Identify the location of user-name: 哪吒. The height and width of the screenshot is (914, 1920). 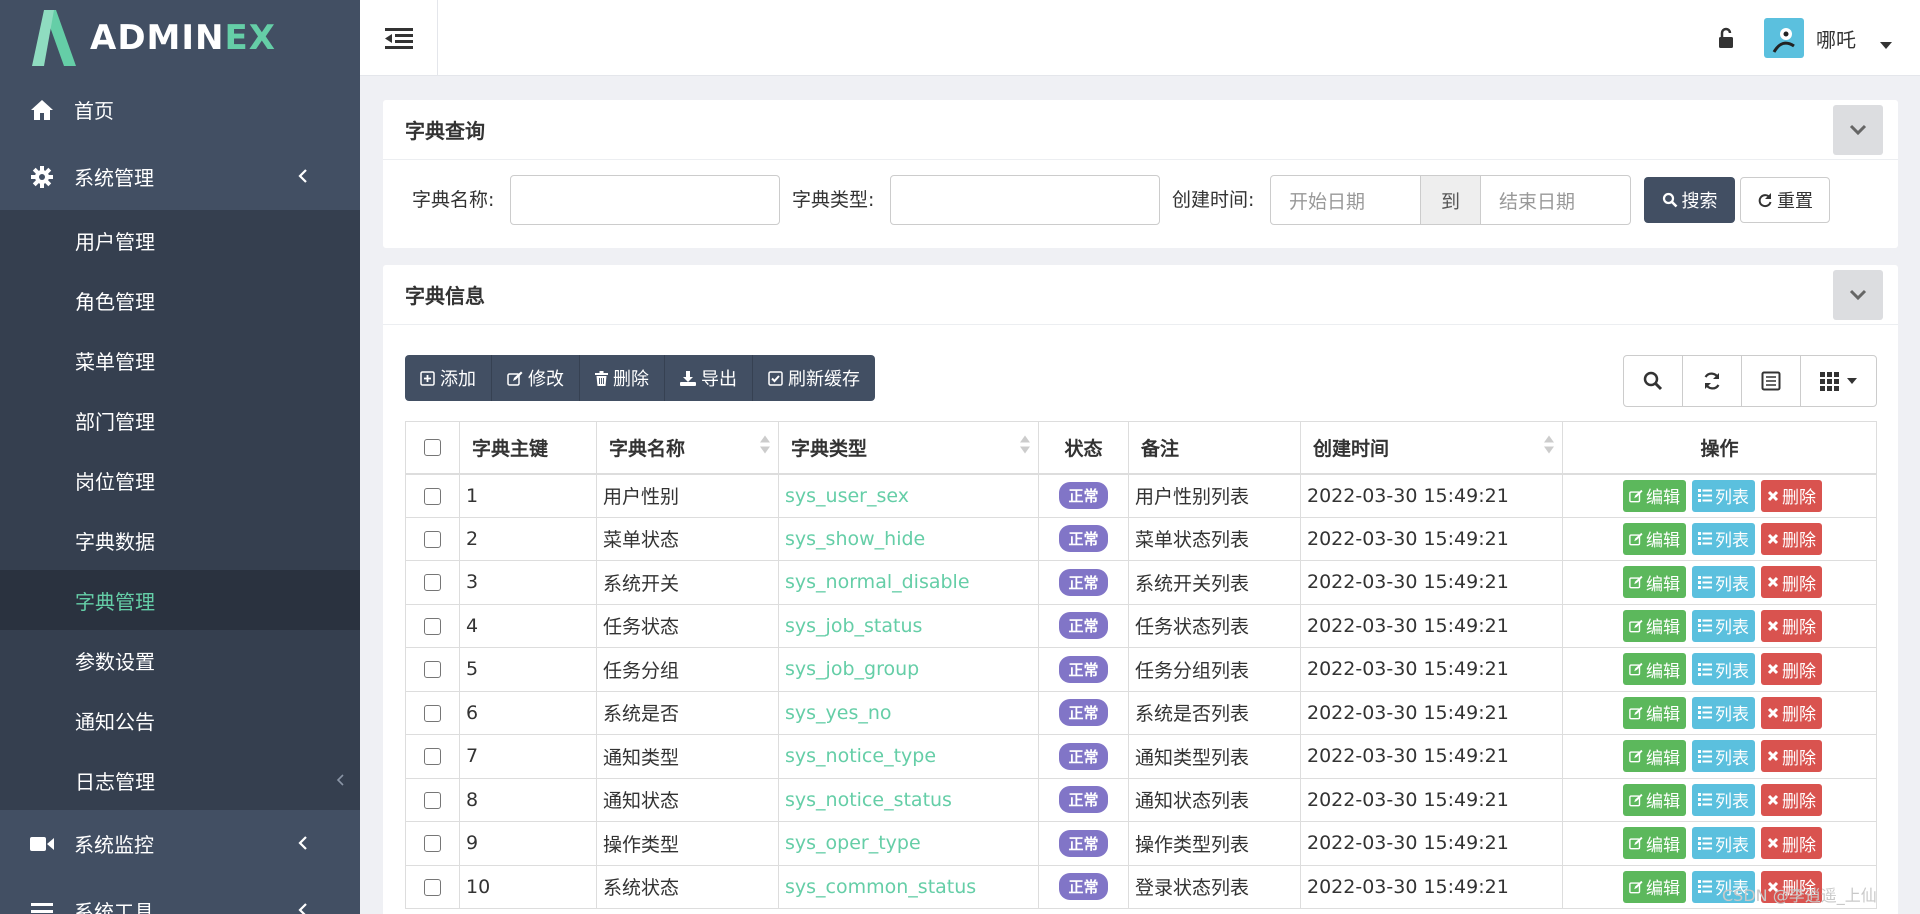
(1836, 38).